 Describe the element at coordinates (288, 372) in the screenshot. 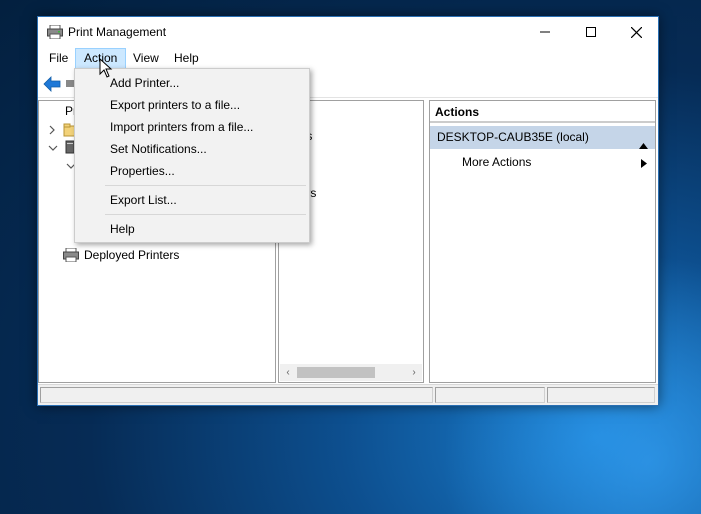

I see `scroll-left-icon: ‹` at that location.